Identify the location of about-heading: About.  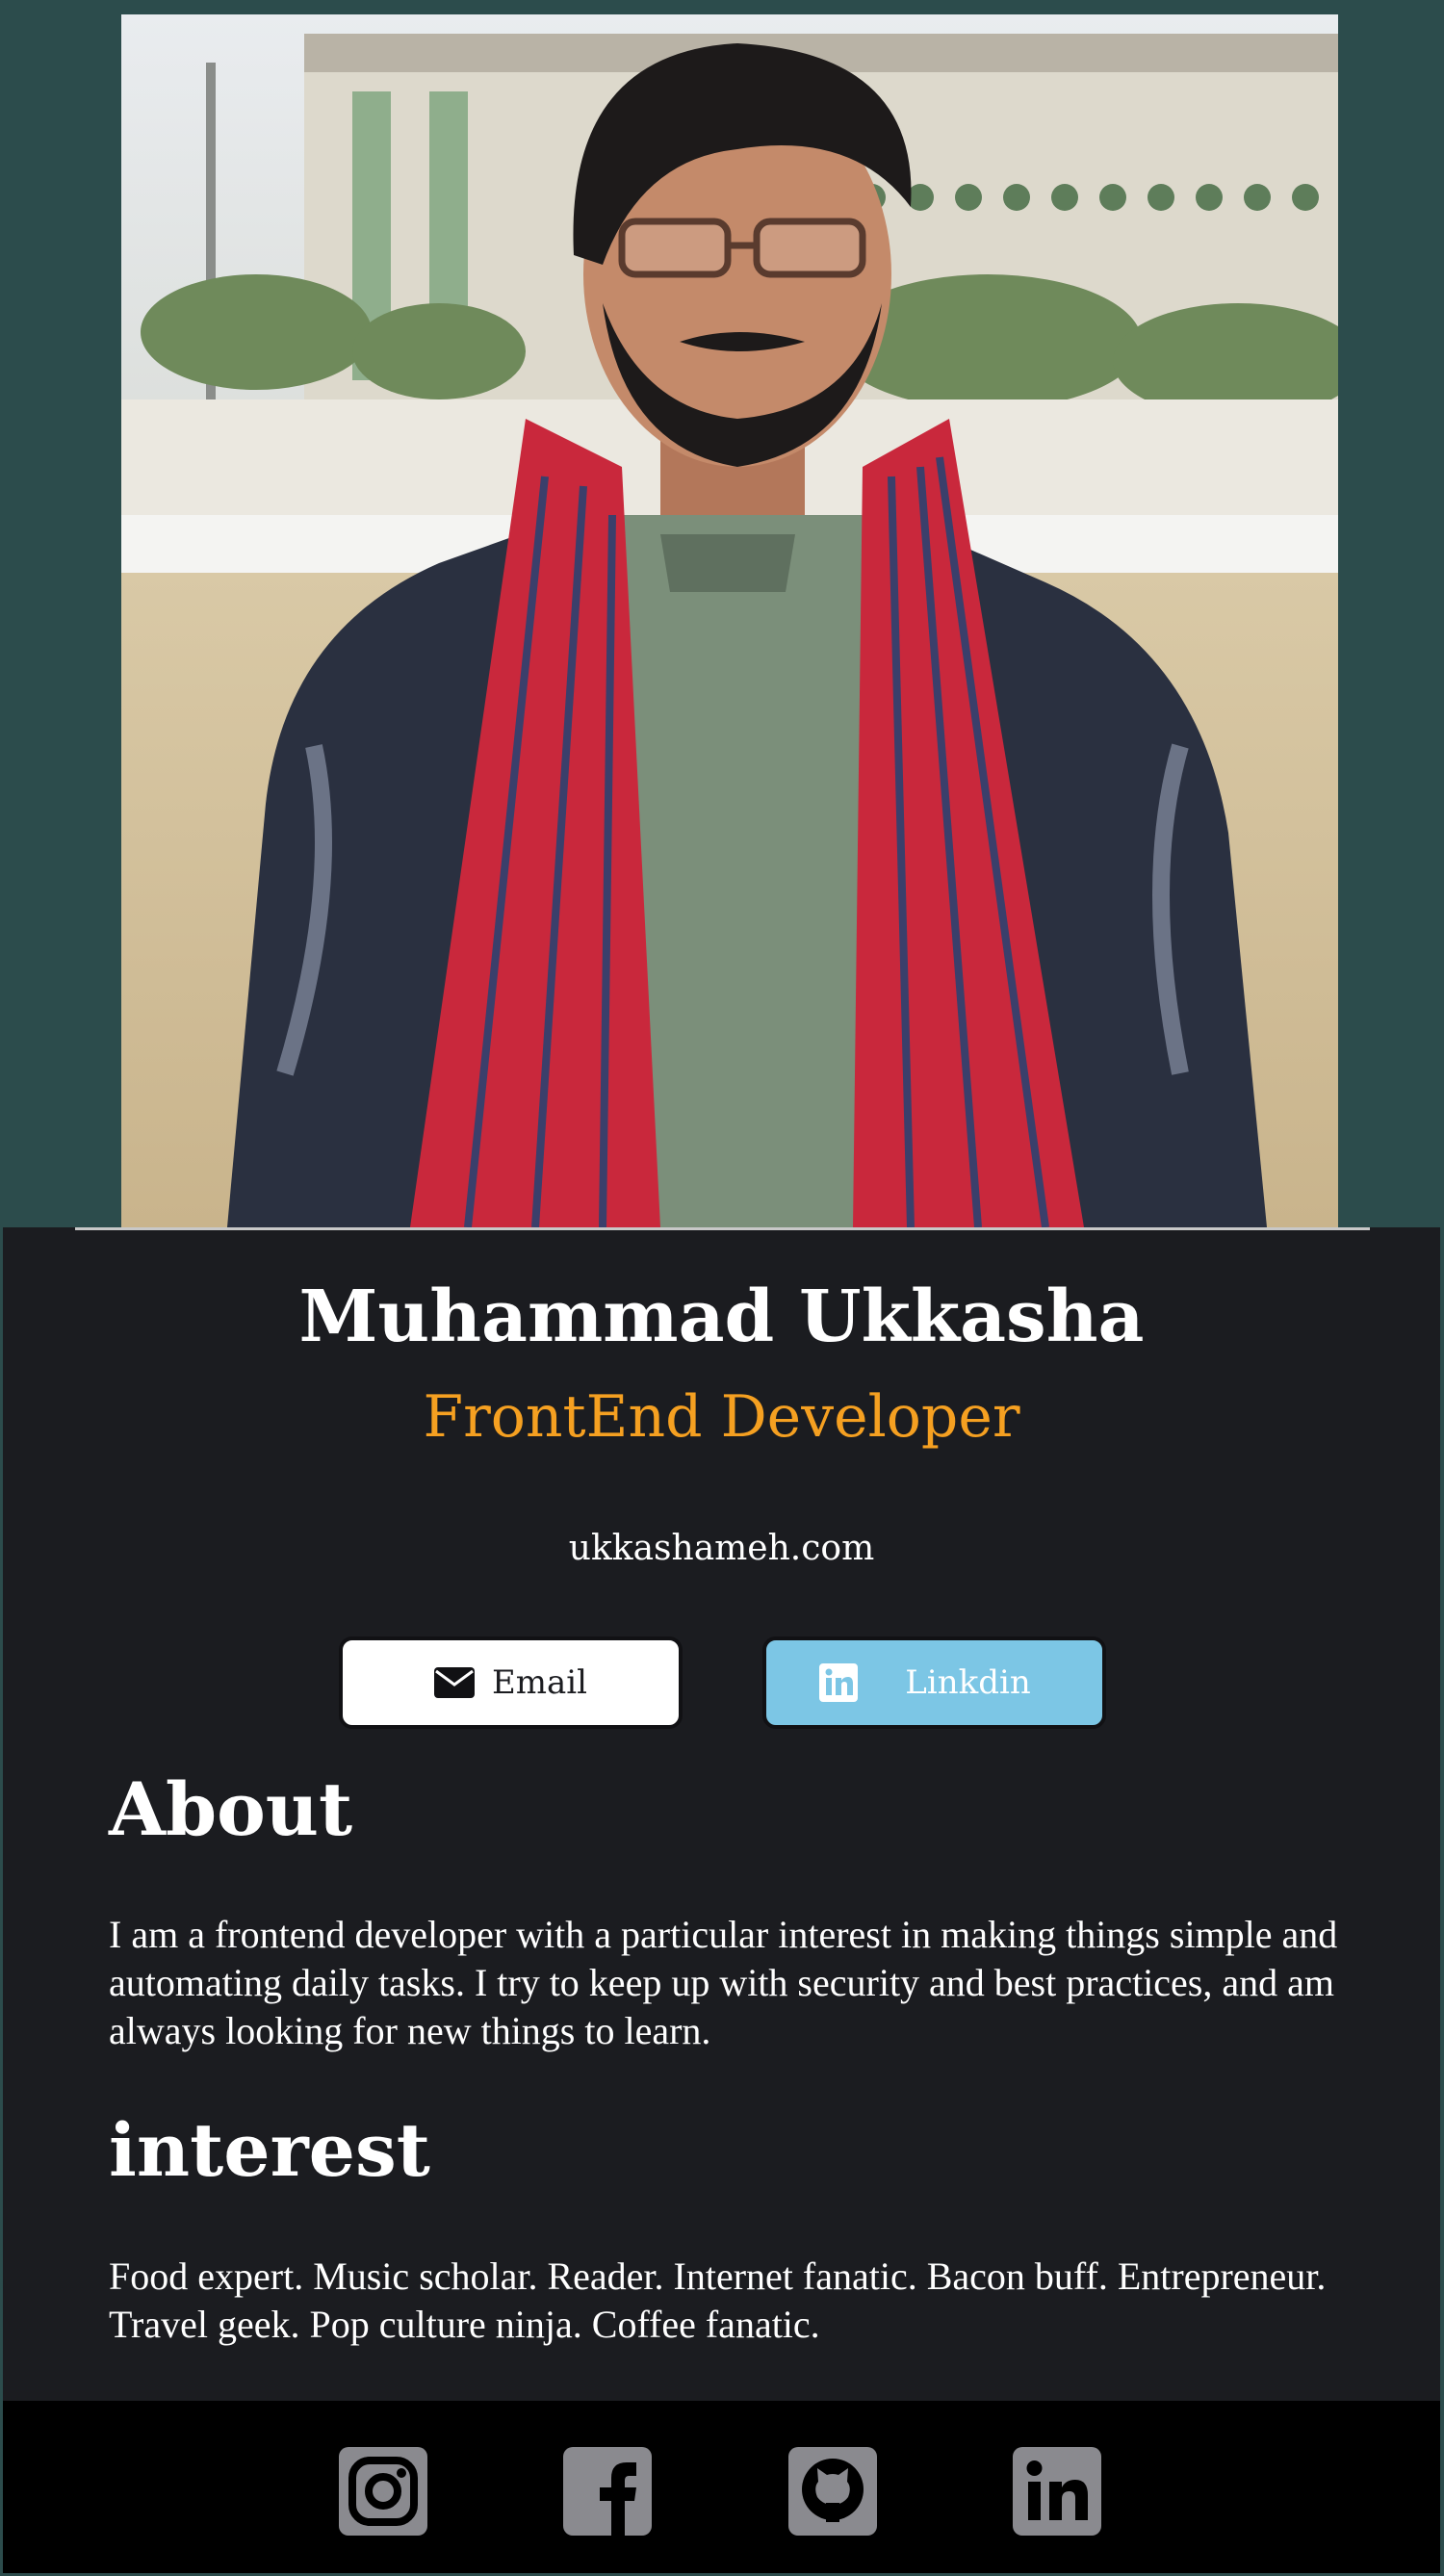
(231, 1809).